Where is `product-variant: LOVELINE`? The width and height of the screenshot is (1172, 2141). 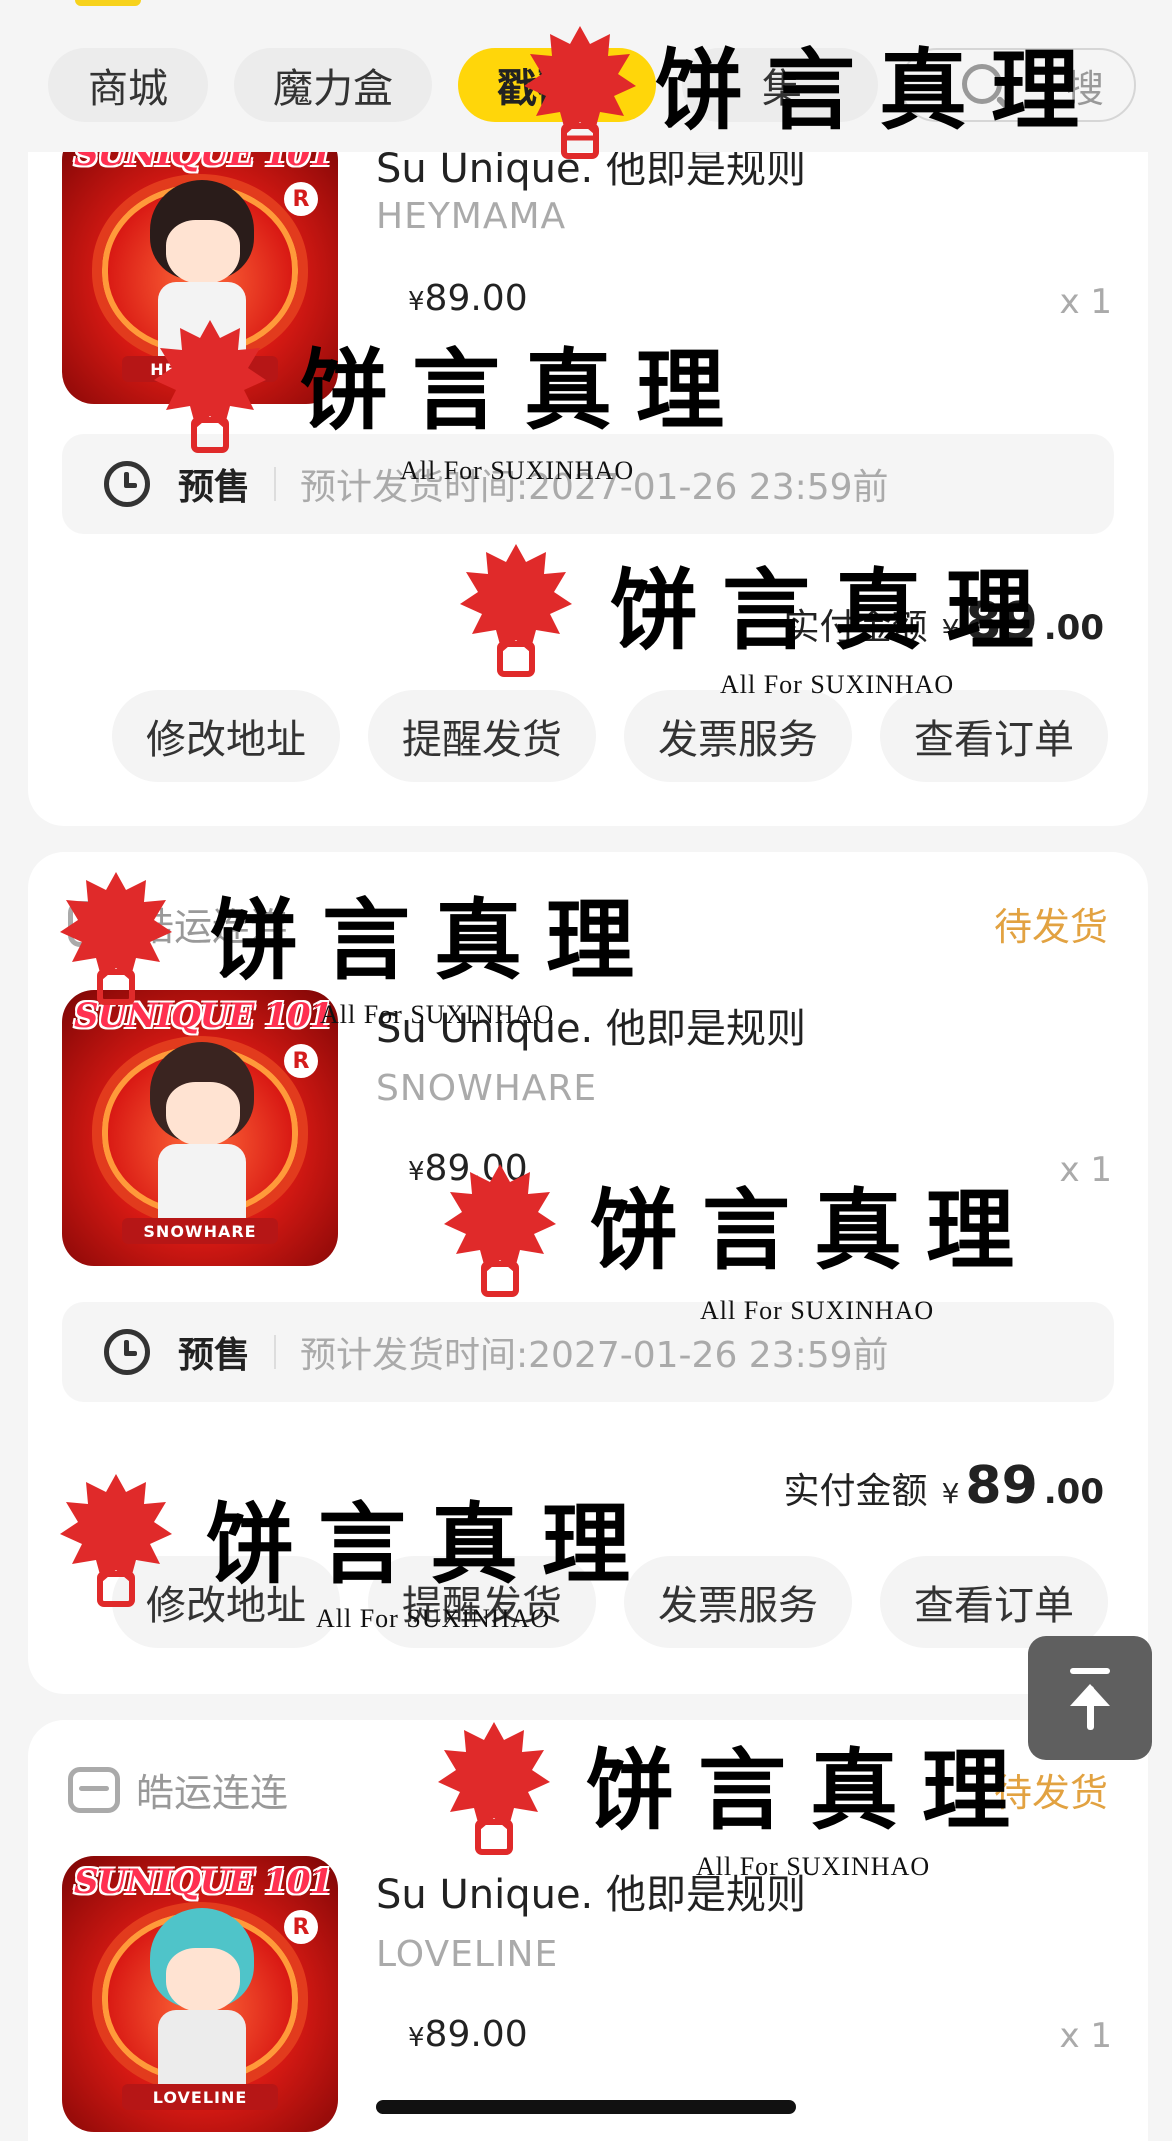
product-variant: LOVELINE is located at coordinates (467, 1954).